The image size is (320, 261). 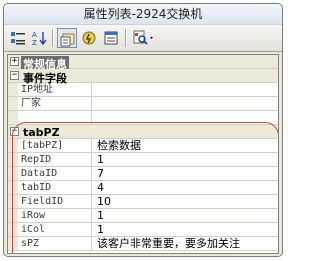 What do you see at coordinates (119, 145) in the screenshot?
I see `property-value: 检索数据` at bounding box center [119, 145].